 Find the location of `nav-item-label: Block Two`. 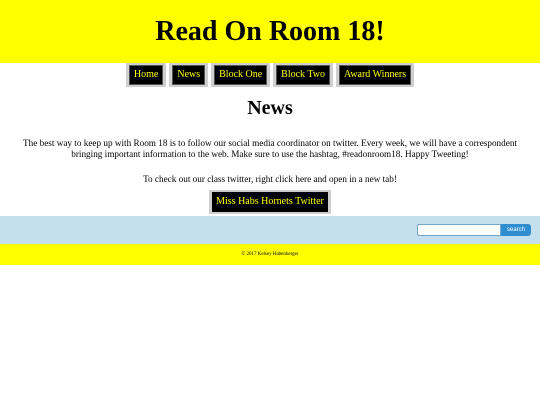

nav-item-label: Block Two is located at coordinates (303, 75).